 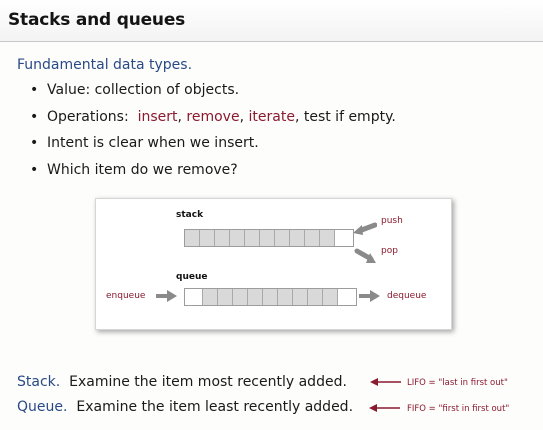 What do you see at coordinates (192, 277) in the screenshot?
I see `queue-label: queue` at bounding box center [192, 277].